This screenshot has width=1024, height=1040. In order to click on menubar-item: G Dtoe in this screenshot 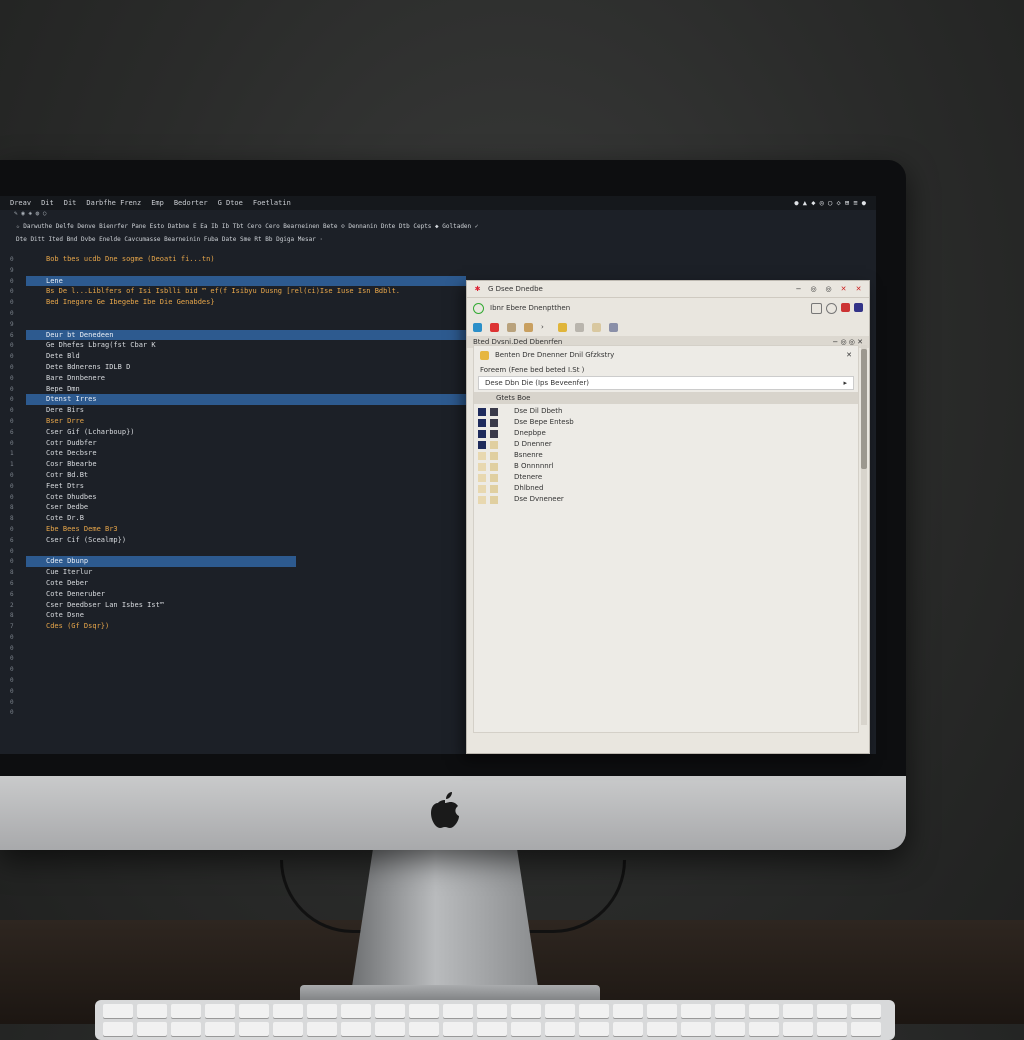, I will do `click(230, 203)`.